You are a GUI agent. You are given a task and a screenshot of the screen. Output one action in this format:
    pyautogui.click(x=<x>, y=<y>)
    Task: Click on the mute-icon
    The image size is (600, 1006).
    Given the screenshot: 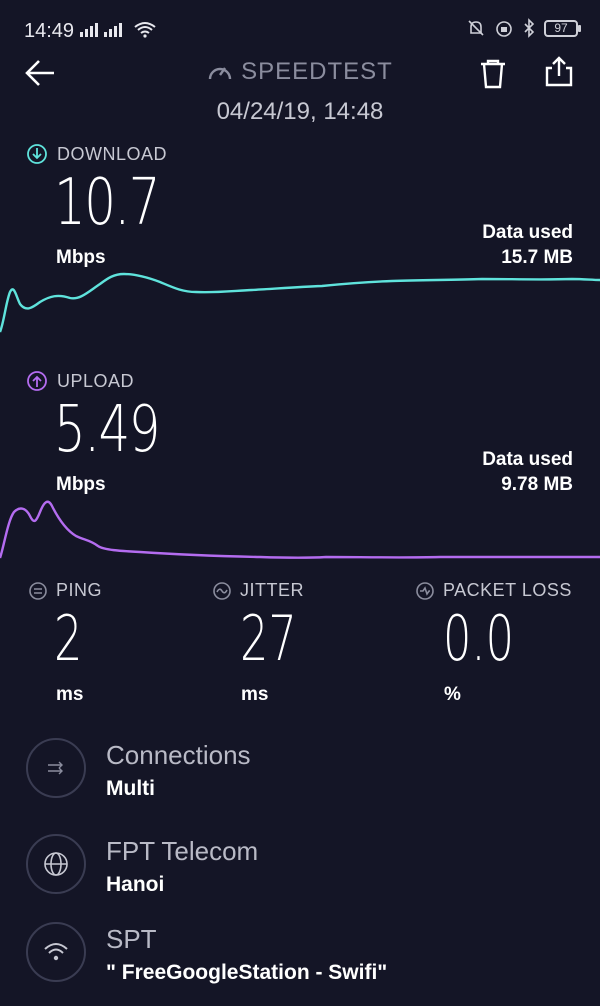 What is the action you would take?
    pyautogui.click(x=476, y=28)
    